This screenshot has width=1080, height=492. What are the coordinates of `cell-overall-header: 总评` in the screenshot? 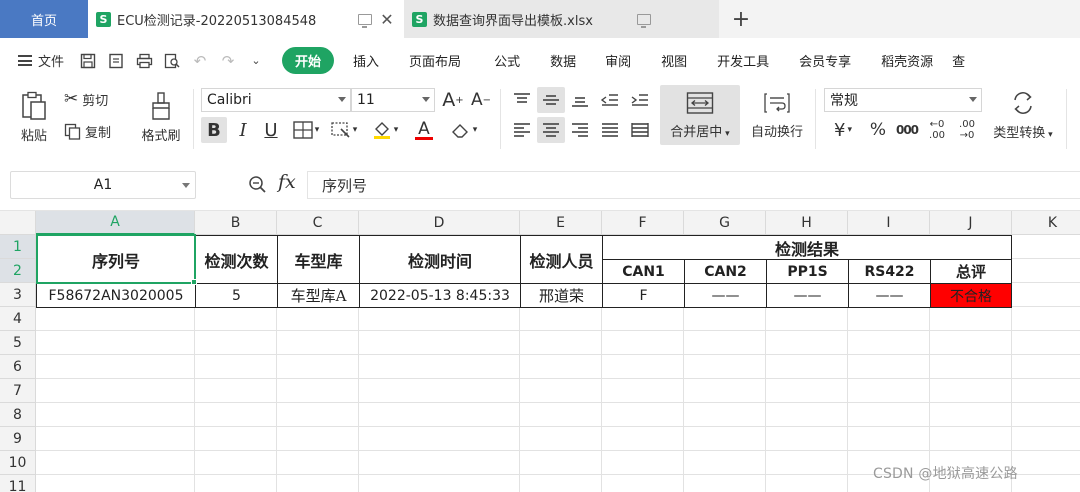 It's located at (971, 271).